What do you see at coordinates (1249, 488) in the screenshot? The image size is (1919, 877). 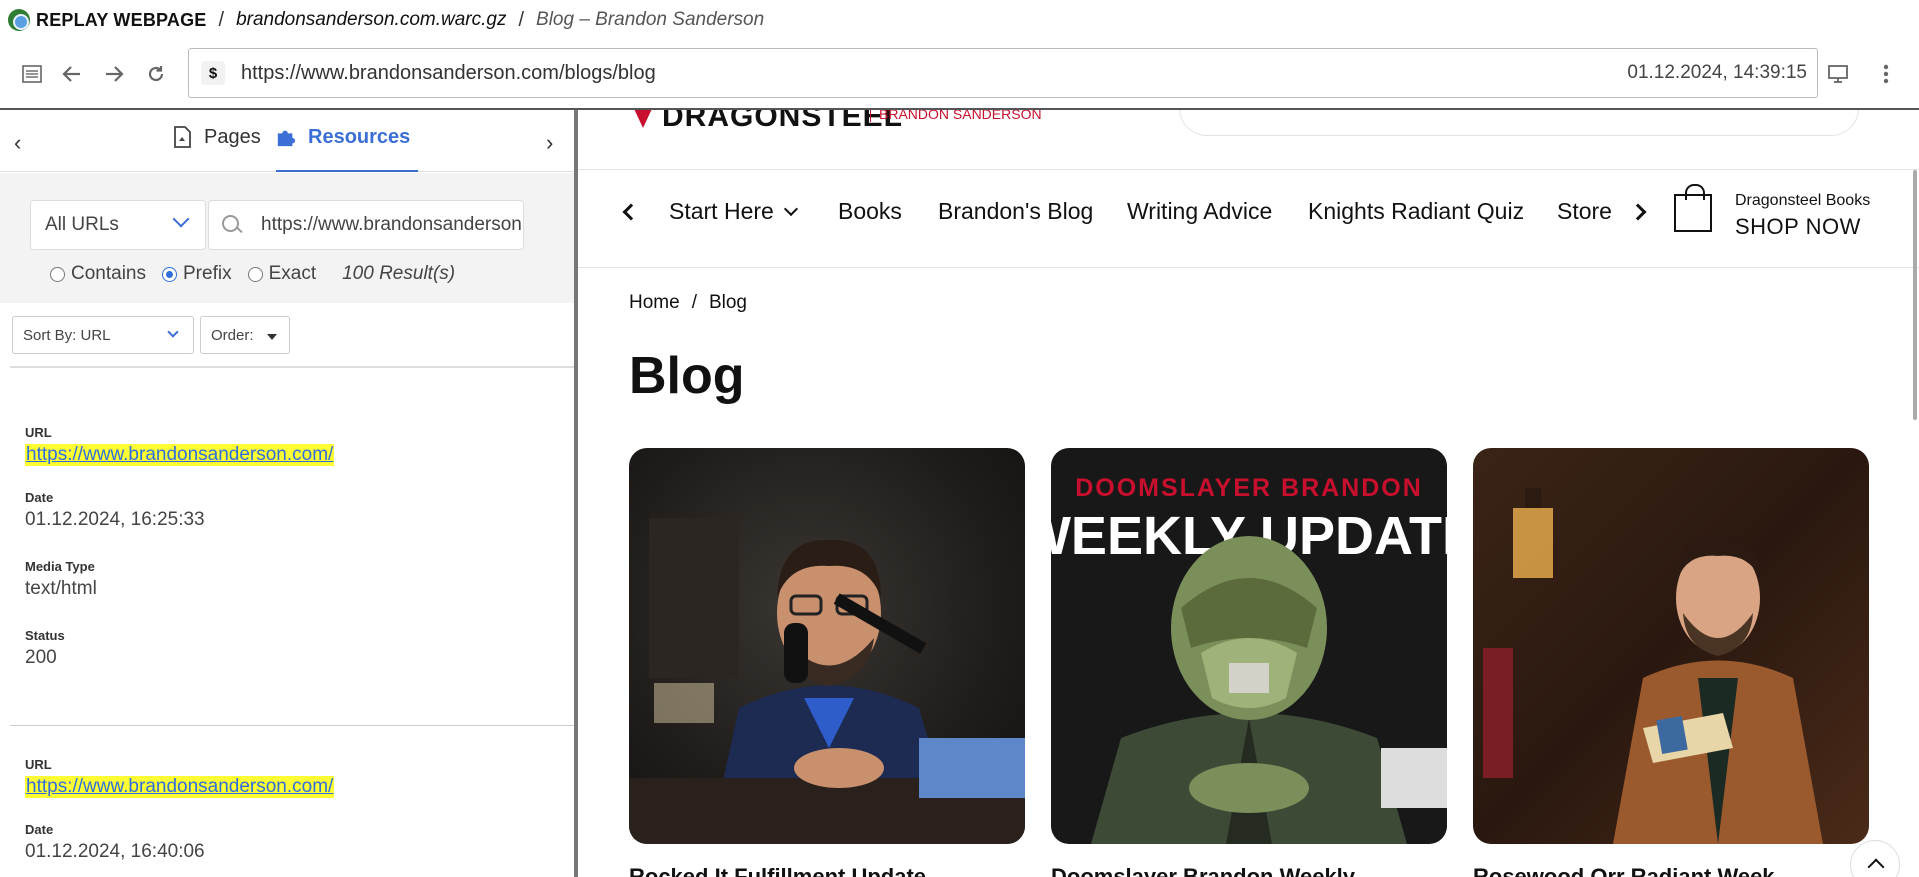 I see `card-overlay-top: DOOMSLAYER BRANDON` at bounding box center [1249, 488].